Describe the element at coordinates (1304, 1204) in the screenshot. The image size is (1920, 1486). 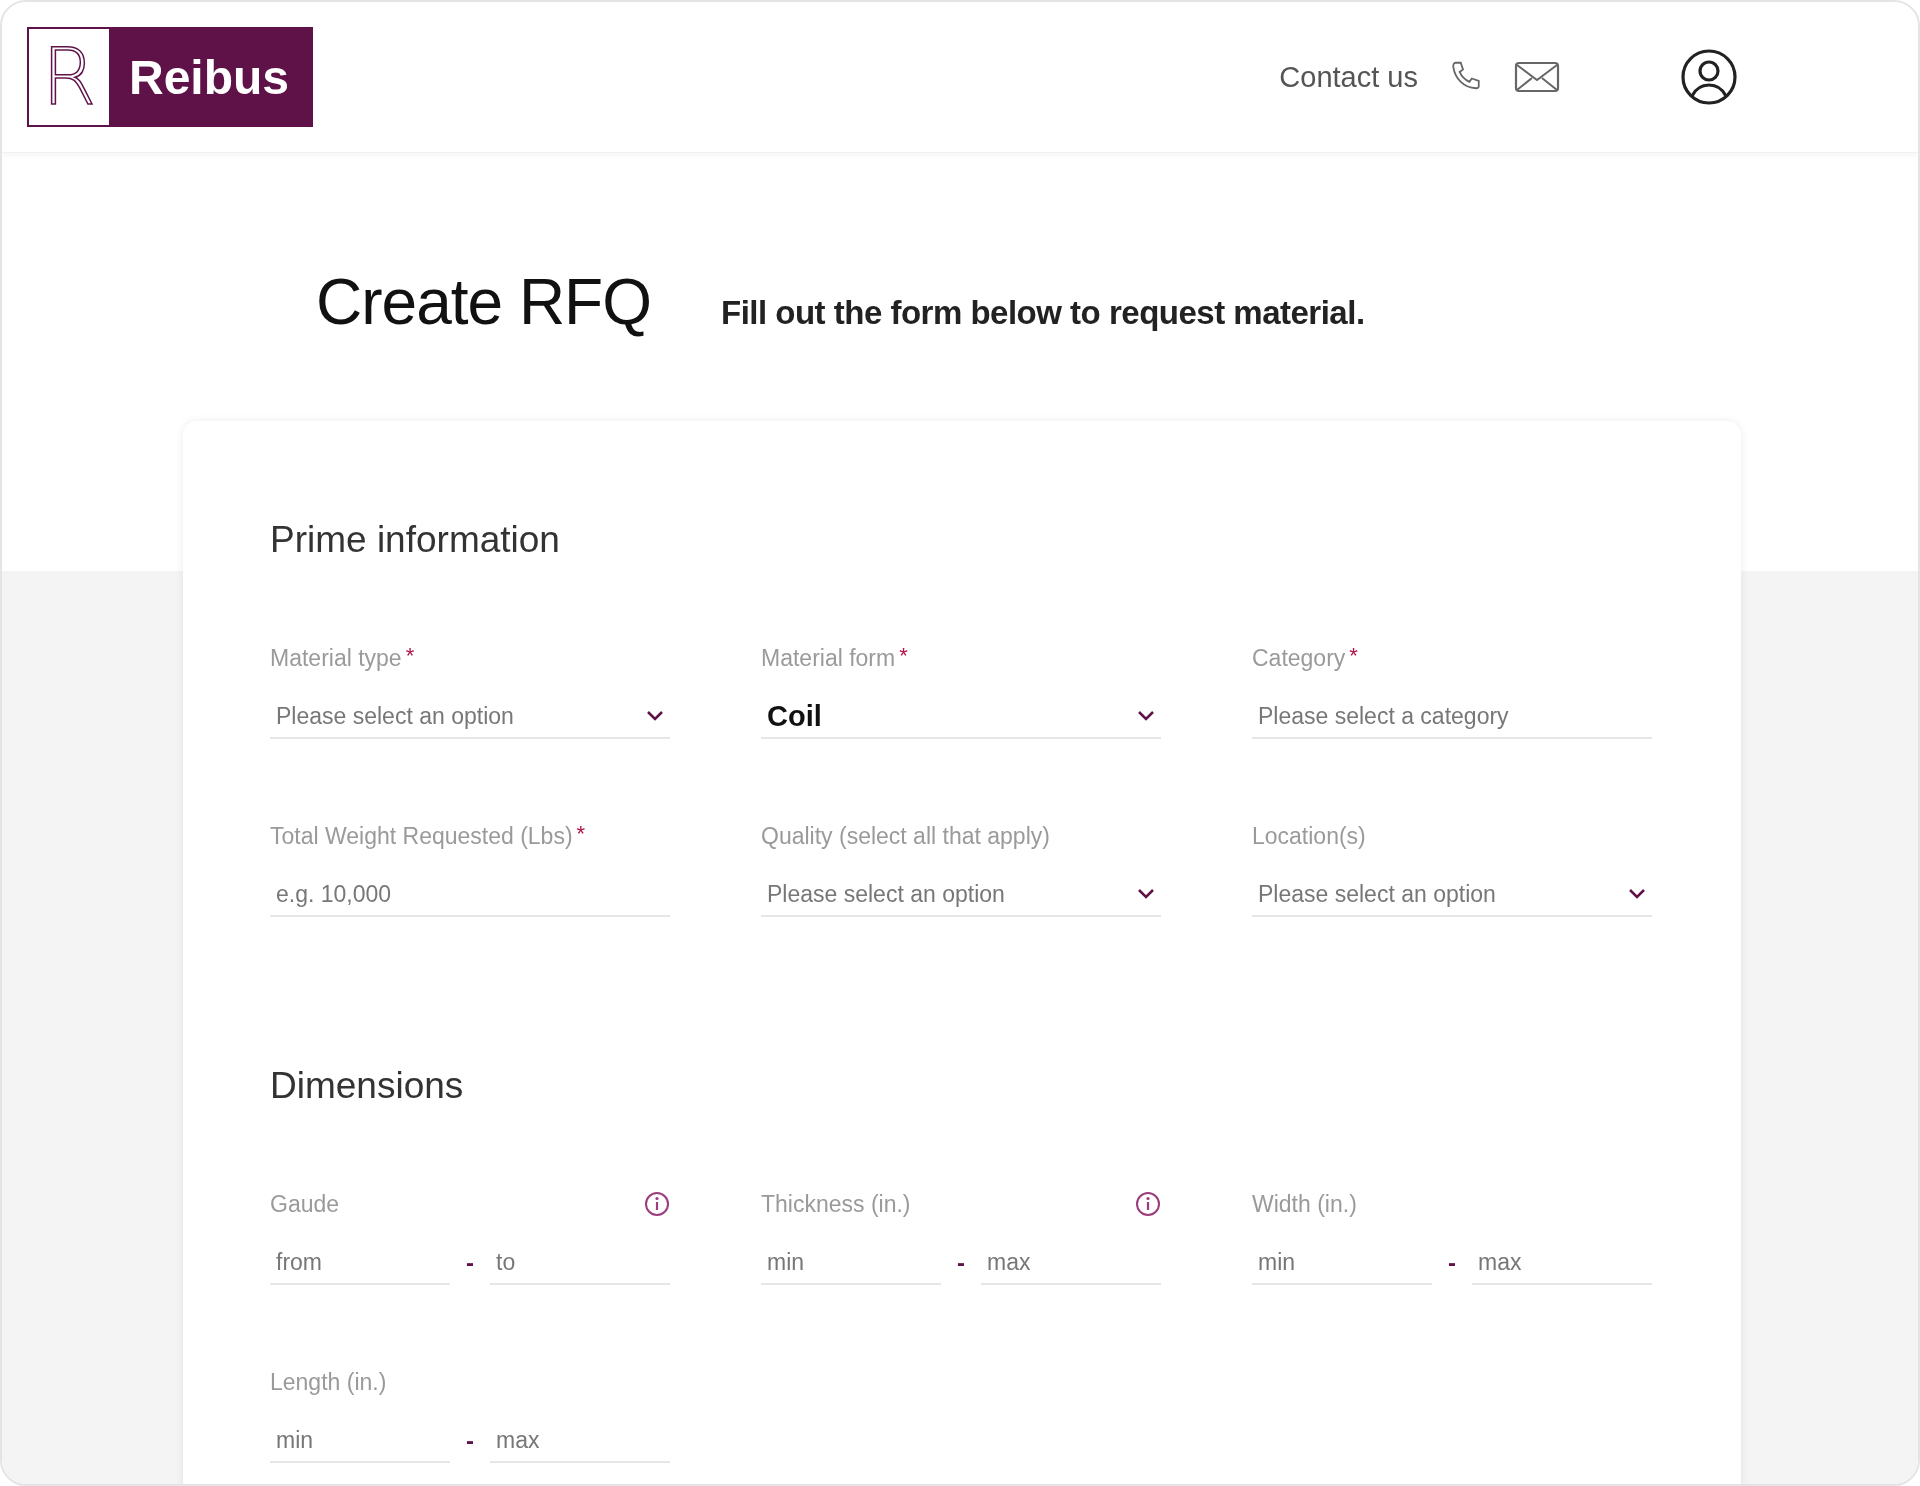
I see `field-label: Width (in.)` at that location.